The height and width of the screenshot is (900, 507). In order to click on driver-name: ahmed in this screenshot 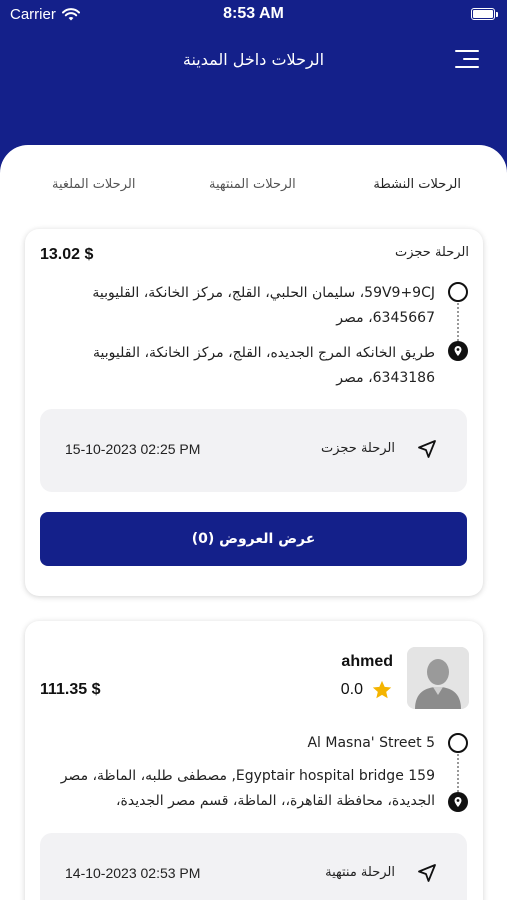, I will do `click(367, 661)`.